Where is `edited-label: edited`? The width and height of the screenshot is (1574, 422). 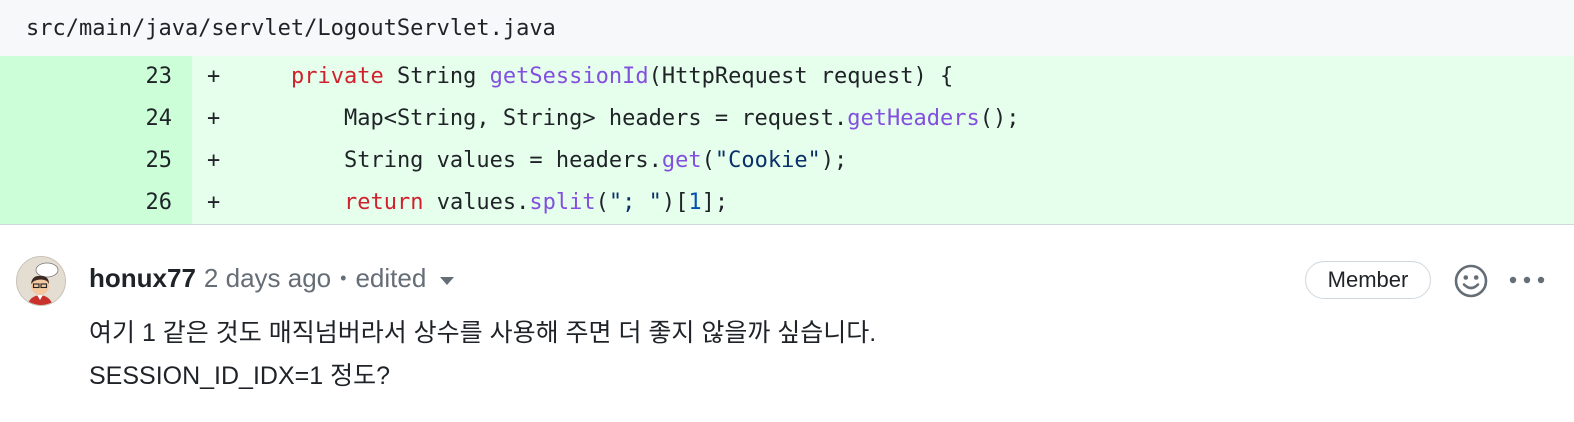 edited-label: edited is located at coordinates (391, 278).